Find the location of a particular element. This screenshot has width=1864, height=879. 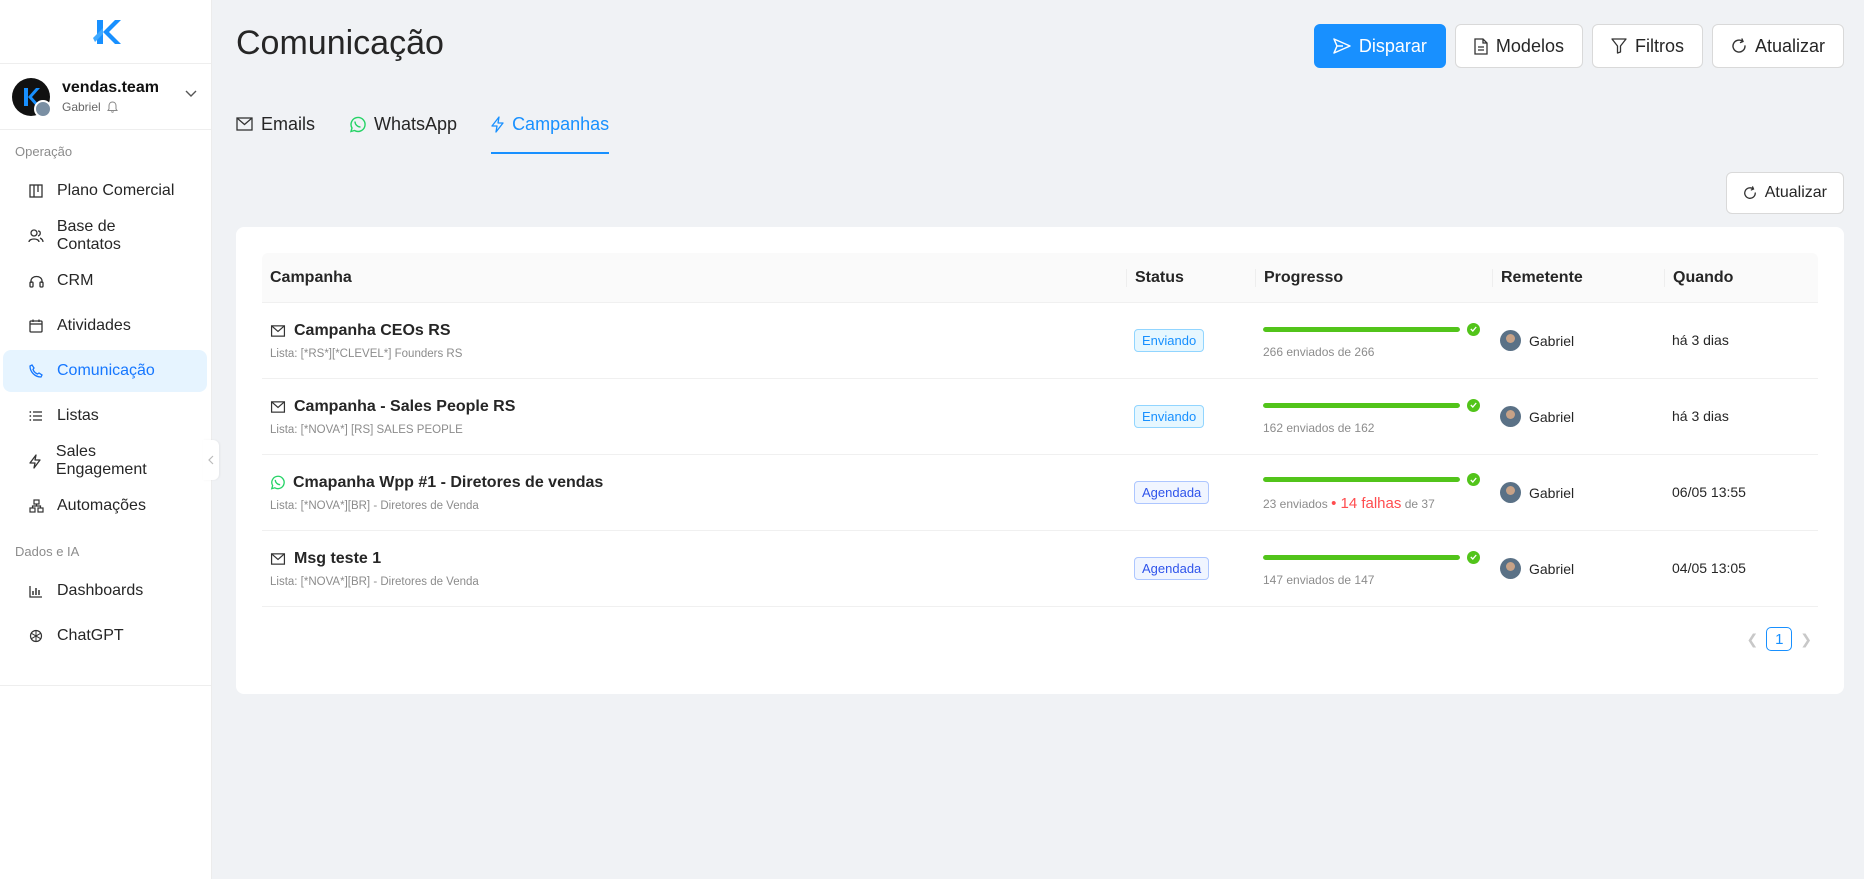

phone-icon is located at coordinates (36, 371).